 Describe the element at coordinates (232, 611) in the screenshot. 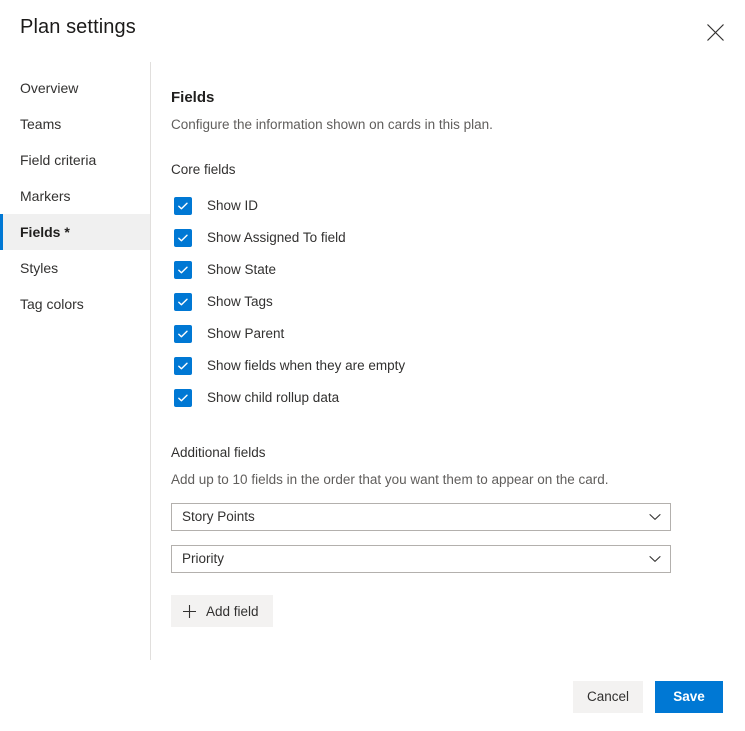

I see `add-field-label: Add field` at that location.